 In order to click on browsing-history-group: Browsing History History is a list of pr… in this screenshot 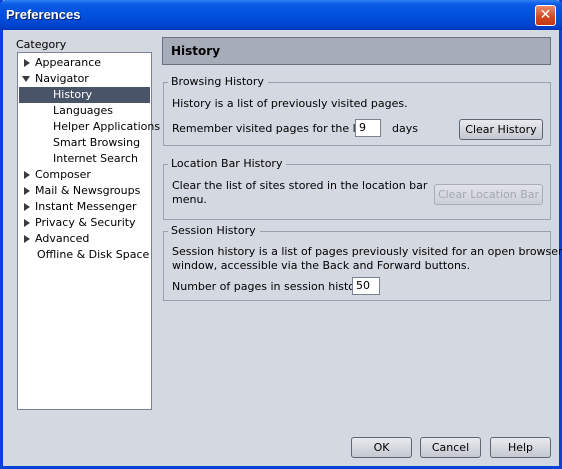, I will do `click(357, 110)`.